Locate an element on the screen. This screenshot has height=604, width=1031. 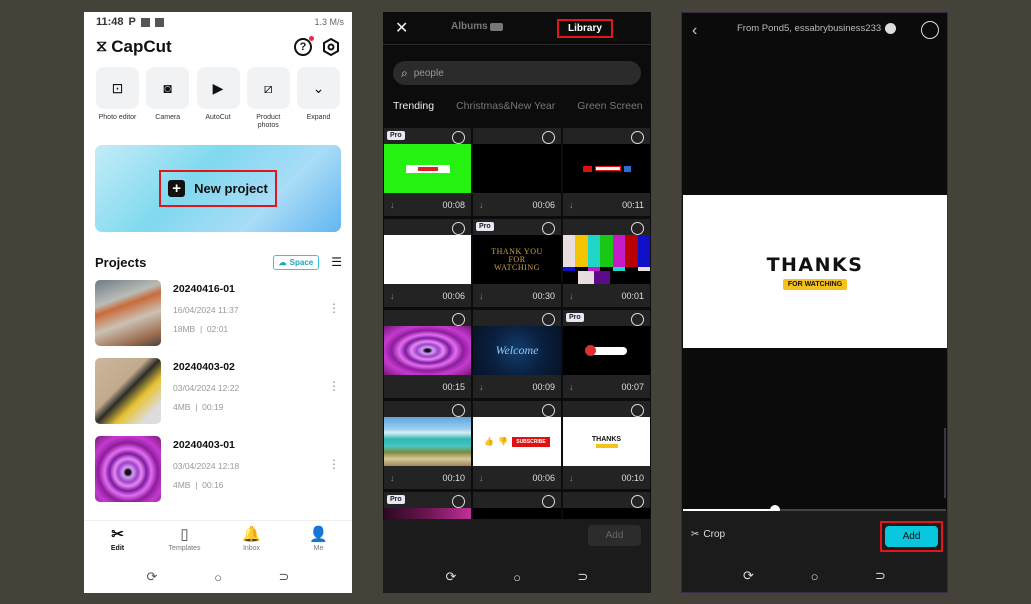
add-button-disabled: Add is located at coordinates (614, 535).